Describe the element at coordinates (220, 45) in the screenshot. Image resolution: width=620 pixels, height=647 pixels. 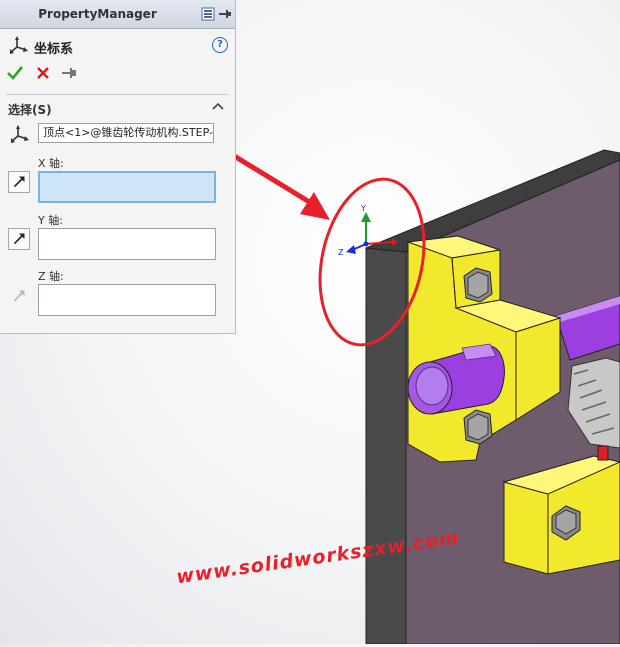
I see `help-icon: ?` at that location.